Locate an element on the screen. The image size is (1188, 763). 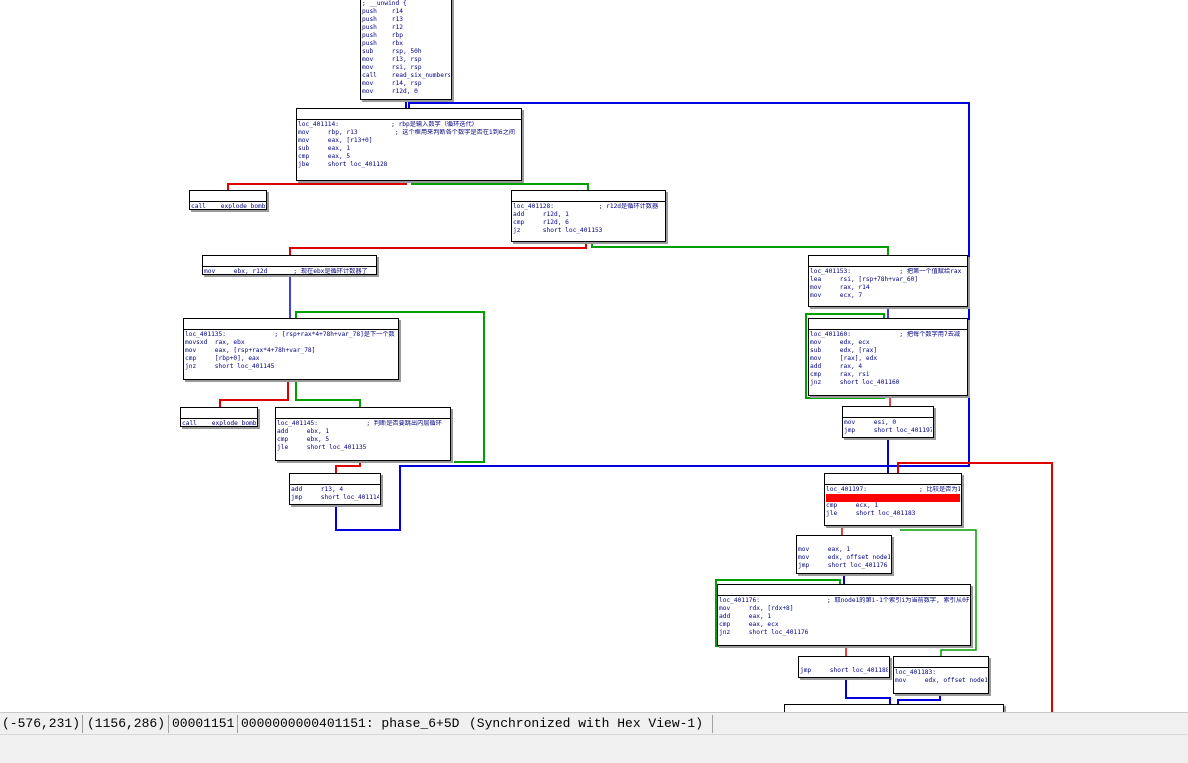
asm-line: push r12 is located at coordinates (406, 28).